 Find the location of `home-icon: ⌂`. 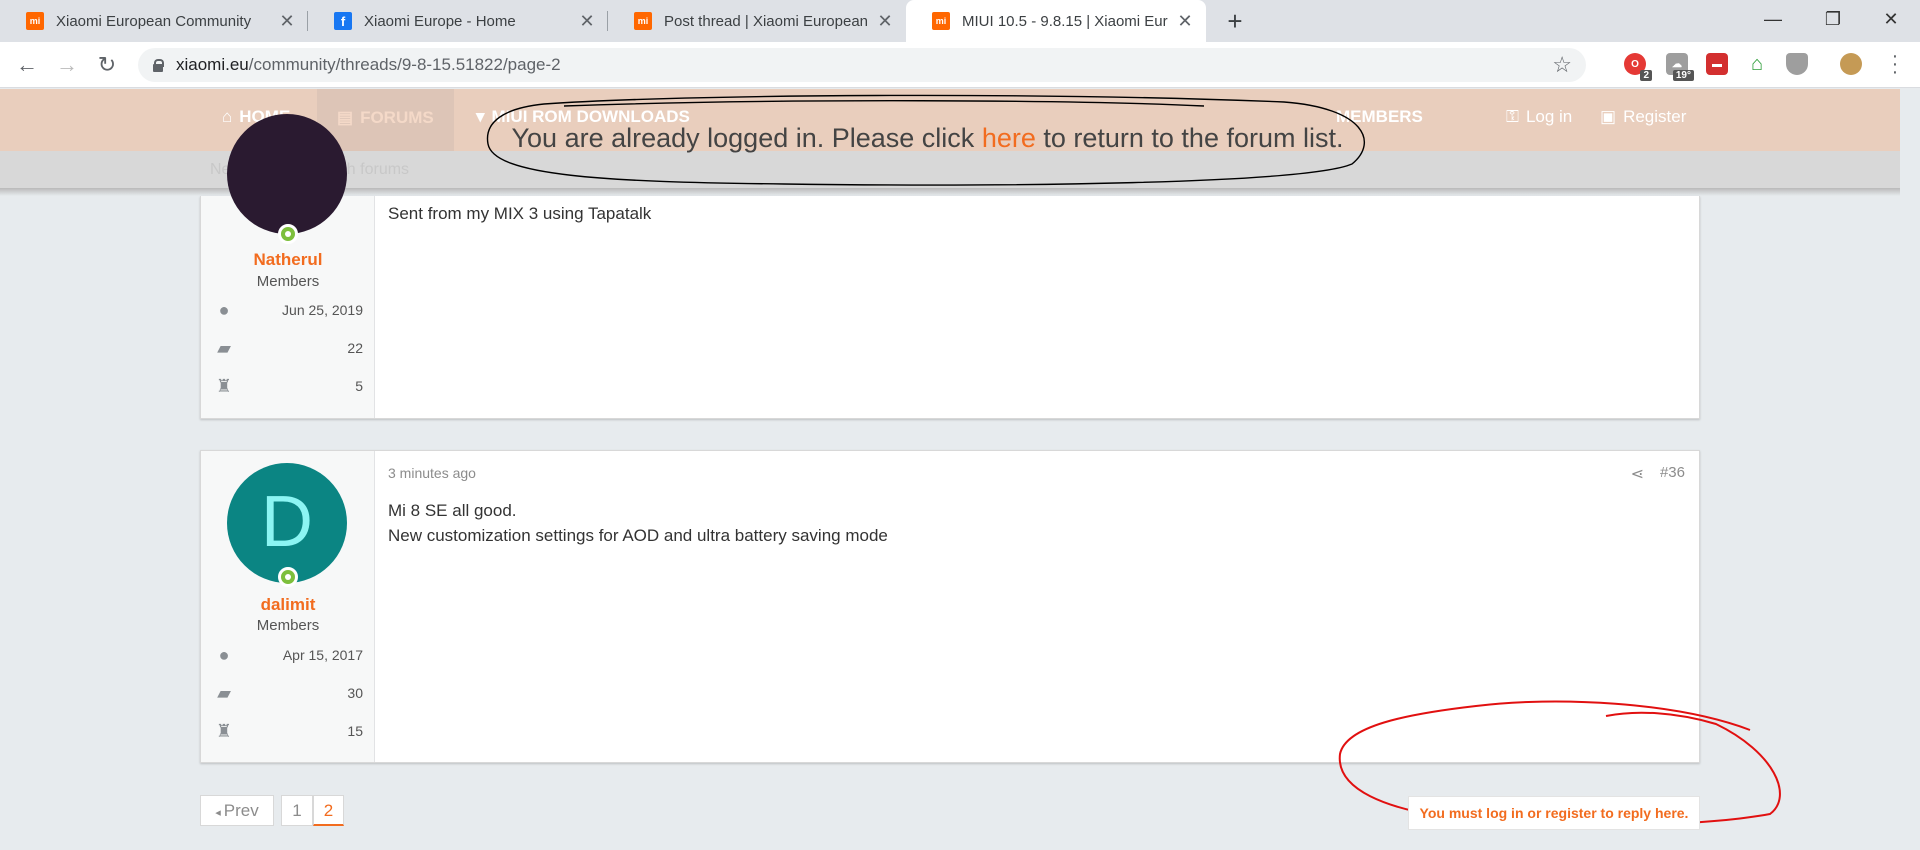

home-icon: ⌂ is located at coordinates (227, 116).